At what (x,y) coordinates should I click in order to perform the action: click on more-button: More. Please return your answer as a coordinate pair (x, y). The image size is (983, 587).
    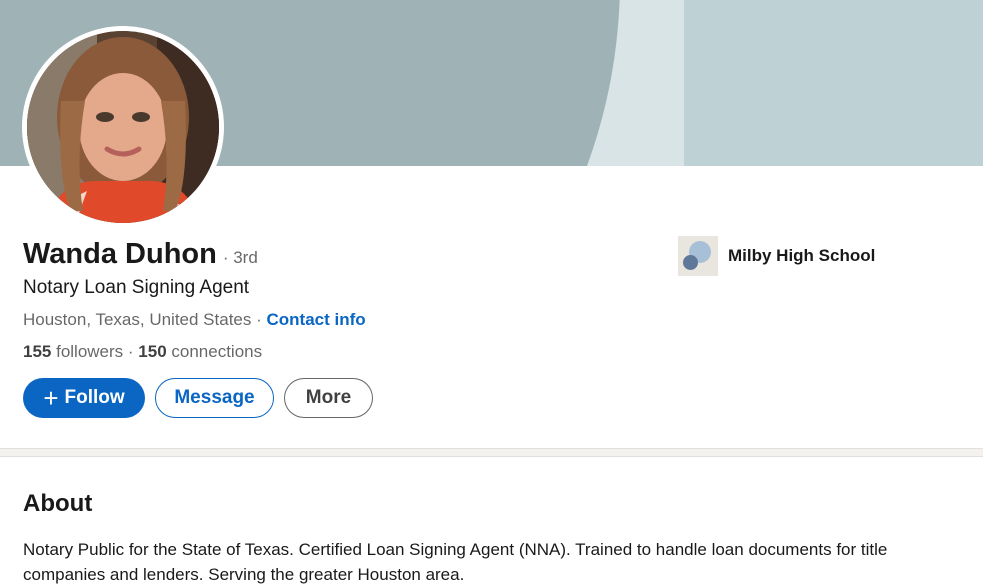
    Looking at the image, I should click on (328, 398).